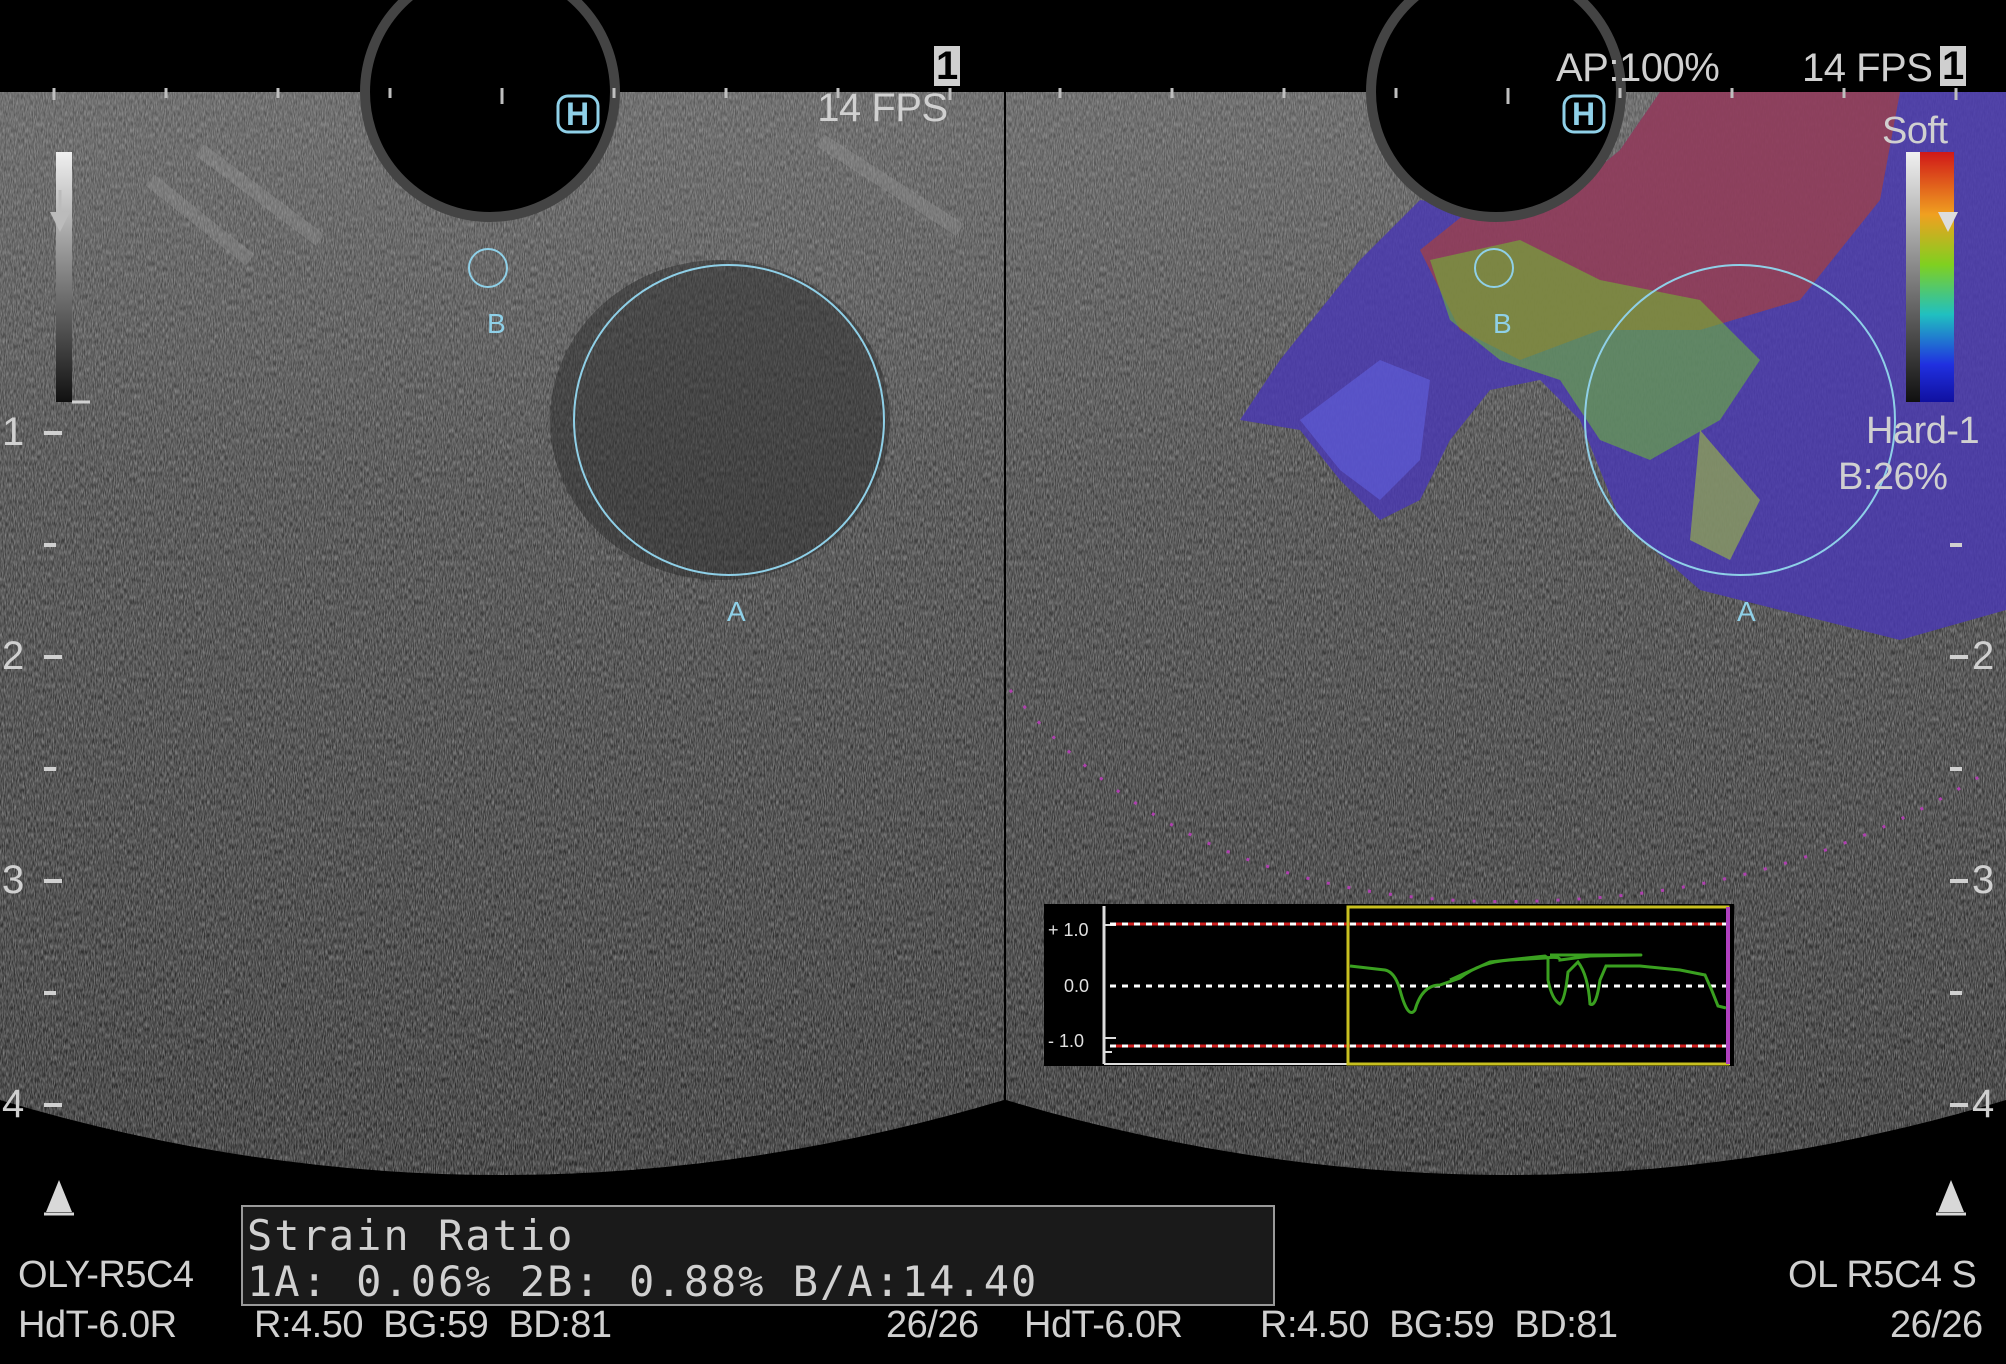  What do you see at coordinates (496, 323) in the screenshot?
I see `roi-b-label-left: B` at bounding box center [496, 323].